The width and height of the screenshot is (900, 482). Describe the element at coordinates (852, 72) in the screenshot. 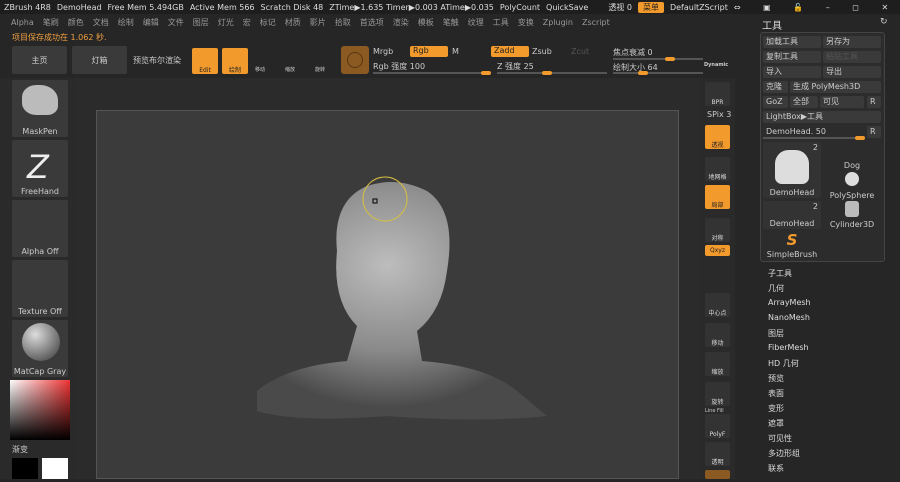

I see `export-button: 导出` at that location.